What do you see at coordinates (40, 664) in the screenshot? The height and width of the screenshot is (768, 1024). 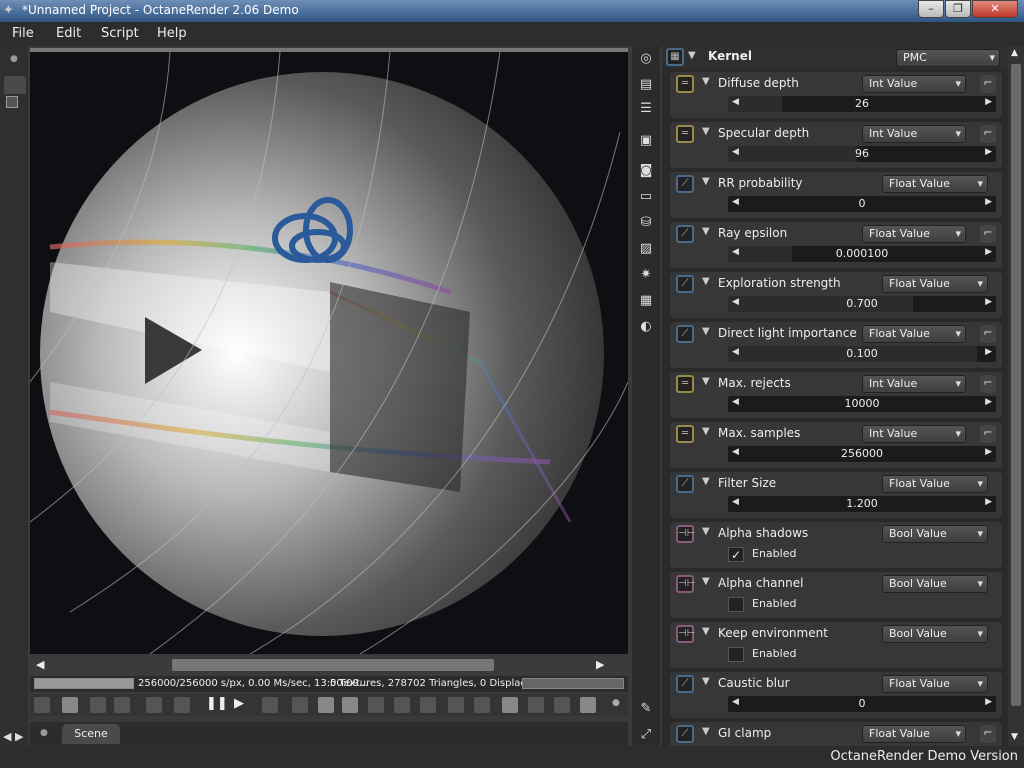 I see `scroll-left-icon: ◀` at bounding box center [40, 664].